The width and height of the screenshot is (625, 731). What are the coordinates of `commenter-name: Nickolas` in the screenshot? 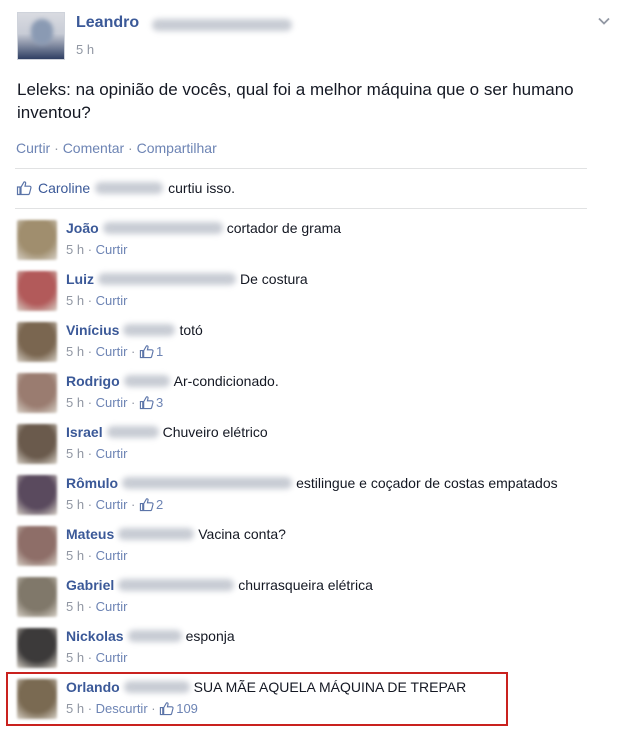 It's located at (95, 636).